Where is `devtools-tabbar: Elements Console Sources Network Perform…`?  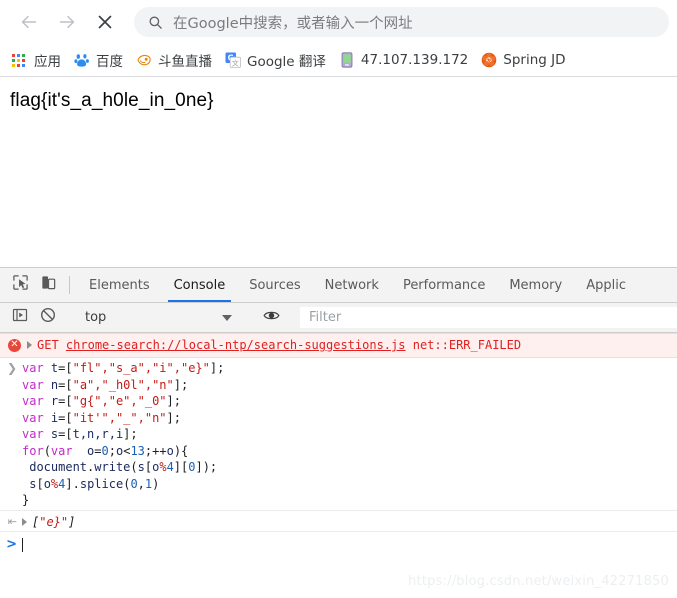 devtools-tabbar: Elements Console Sources Network Perform… is located at coordinates (338, 285).